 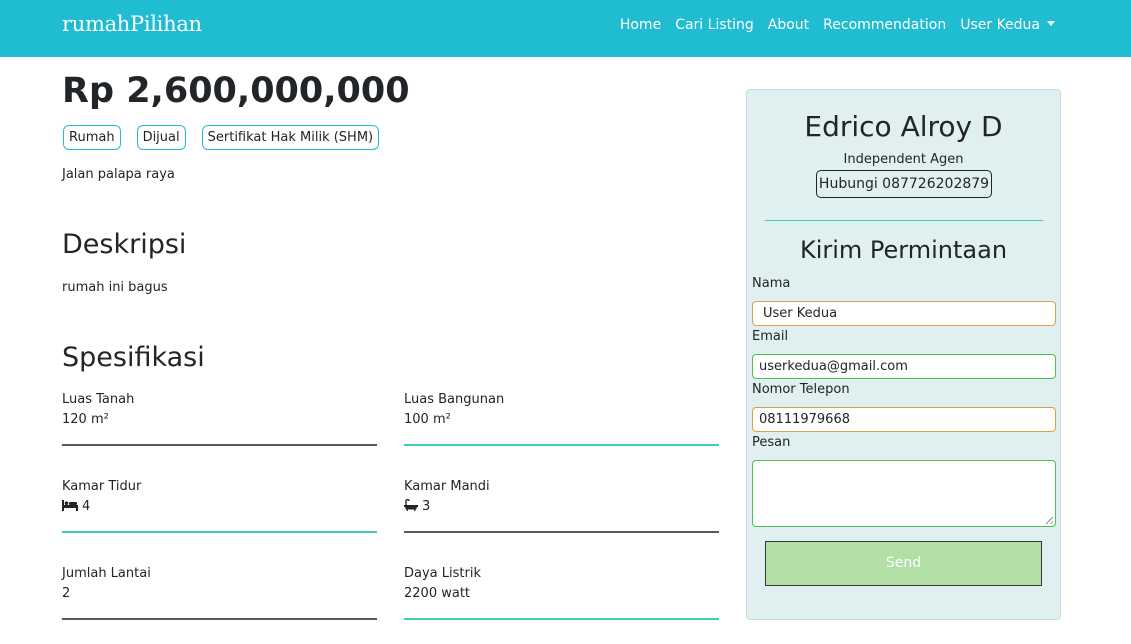 I want to click on phone-label: Nomor Telepon, so click(x=801, y=389).